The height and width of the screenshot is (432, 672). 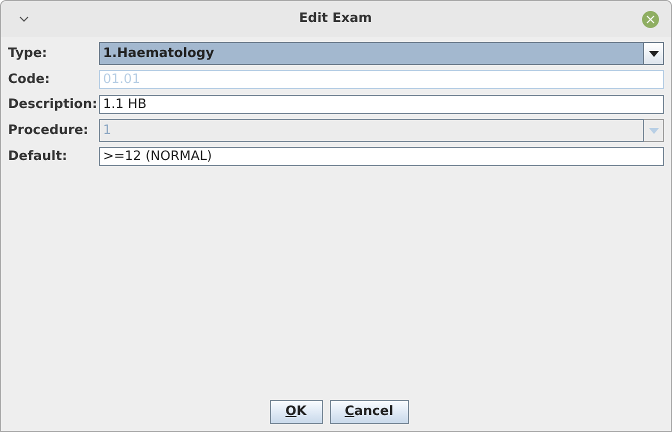 What do you see at coordinates (28, 53) in the screenshot?
I see `field-label: Type:` at bounding box center [28, 53].